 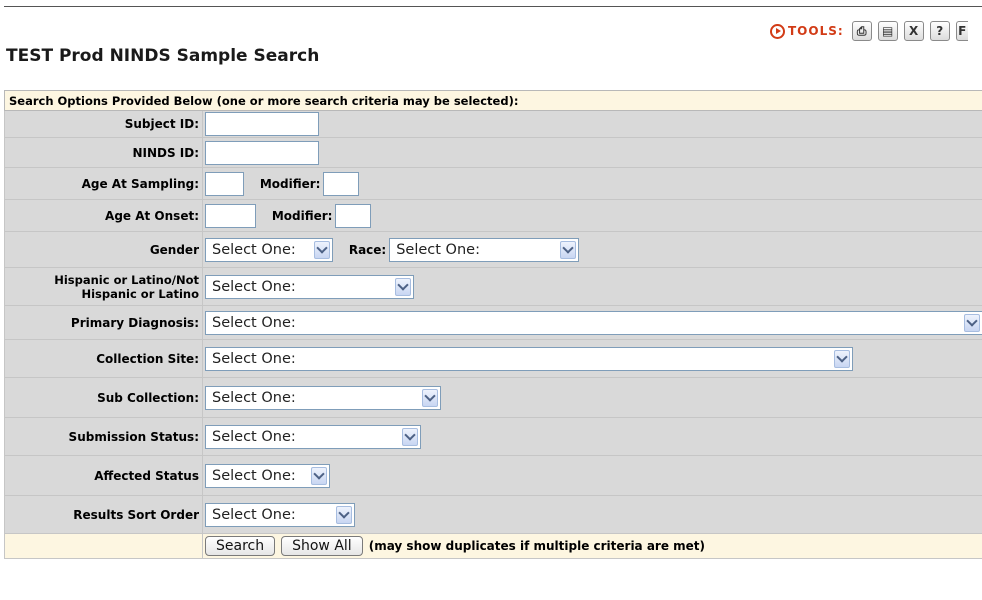 What do you see at coordinates (313, 436) in the screenshot?
I see `submission-status-select: Select One:` at bounding box center [313, 436].